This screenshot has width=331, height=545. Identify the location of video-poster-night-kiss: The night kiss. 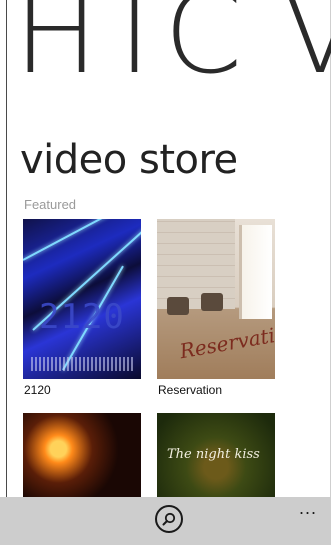
(216, 458).